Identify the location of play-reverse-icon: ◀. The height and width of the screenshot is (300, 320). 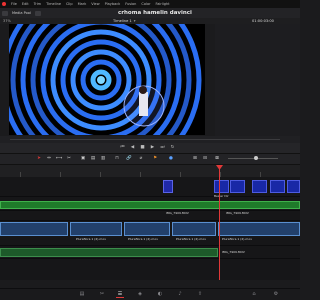
(132, 147).